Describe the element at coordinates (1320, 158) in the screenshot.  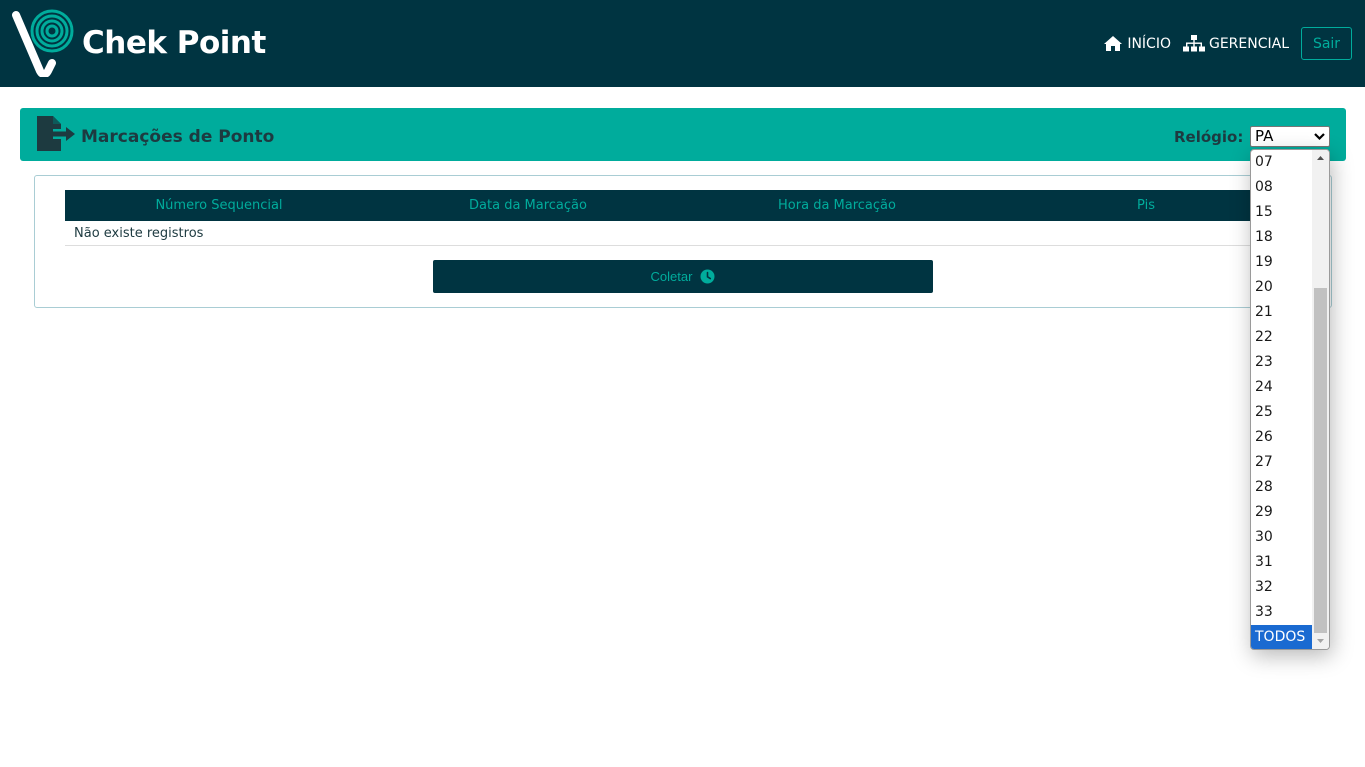
I see `scroll-up-arrow-icon` at that location.